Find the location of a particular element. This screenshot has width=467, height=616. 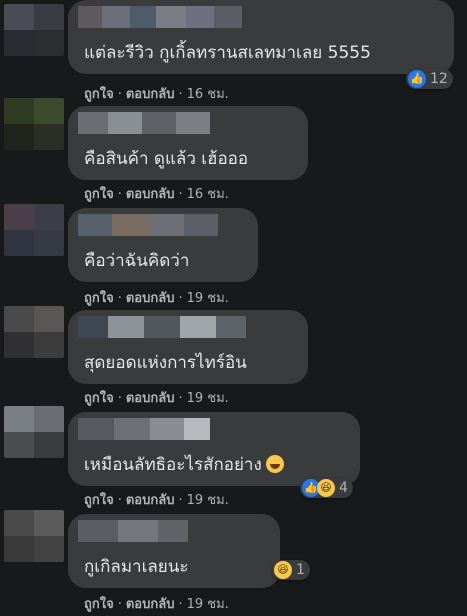

comment-bubble: แต่ละรีวิว กูเกิ้ลทรานสเลทมาเลย 5555 is located at coordinates (261, 37).